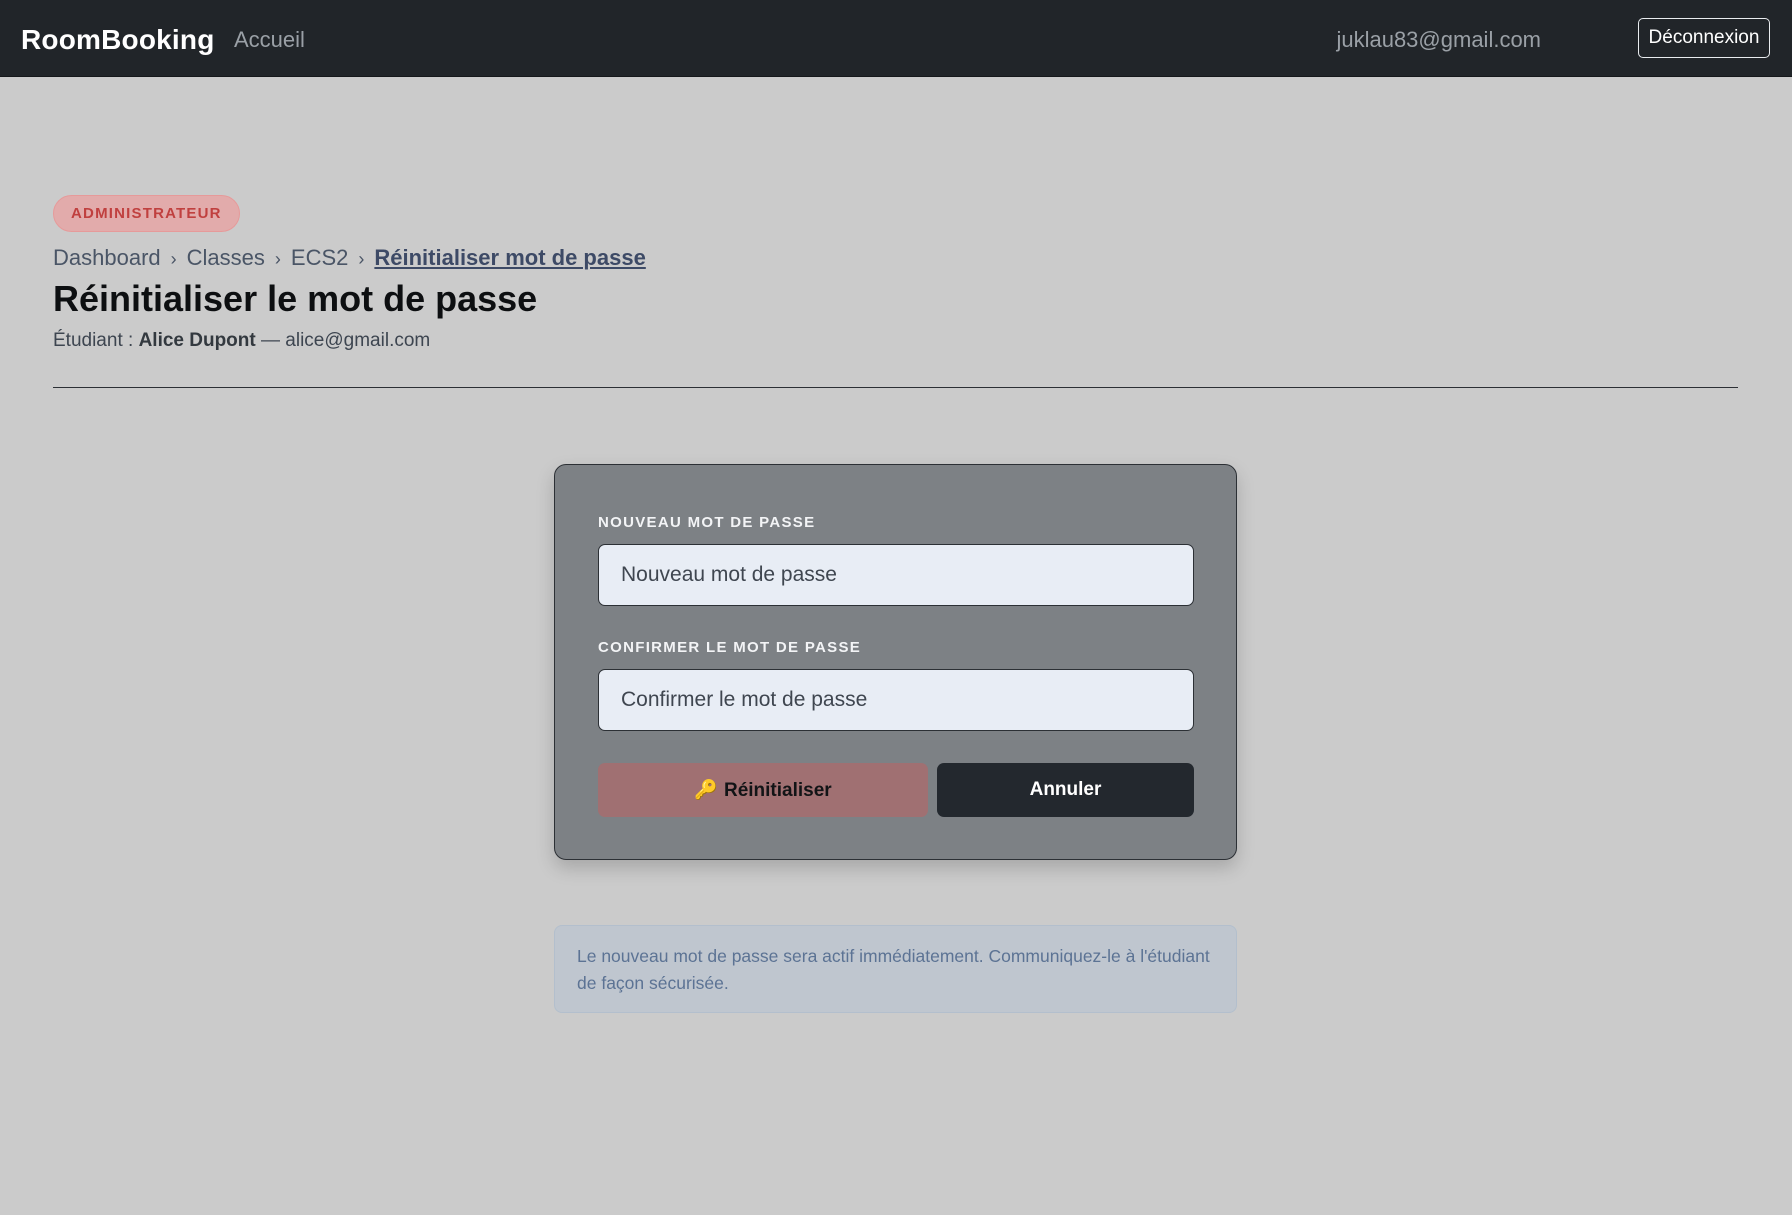 This screenshot has width=1792, height=1215. I want to click on header-divider, so click(895, 387).